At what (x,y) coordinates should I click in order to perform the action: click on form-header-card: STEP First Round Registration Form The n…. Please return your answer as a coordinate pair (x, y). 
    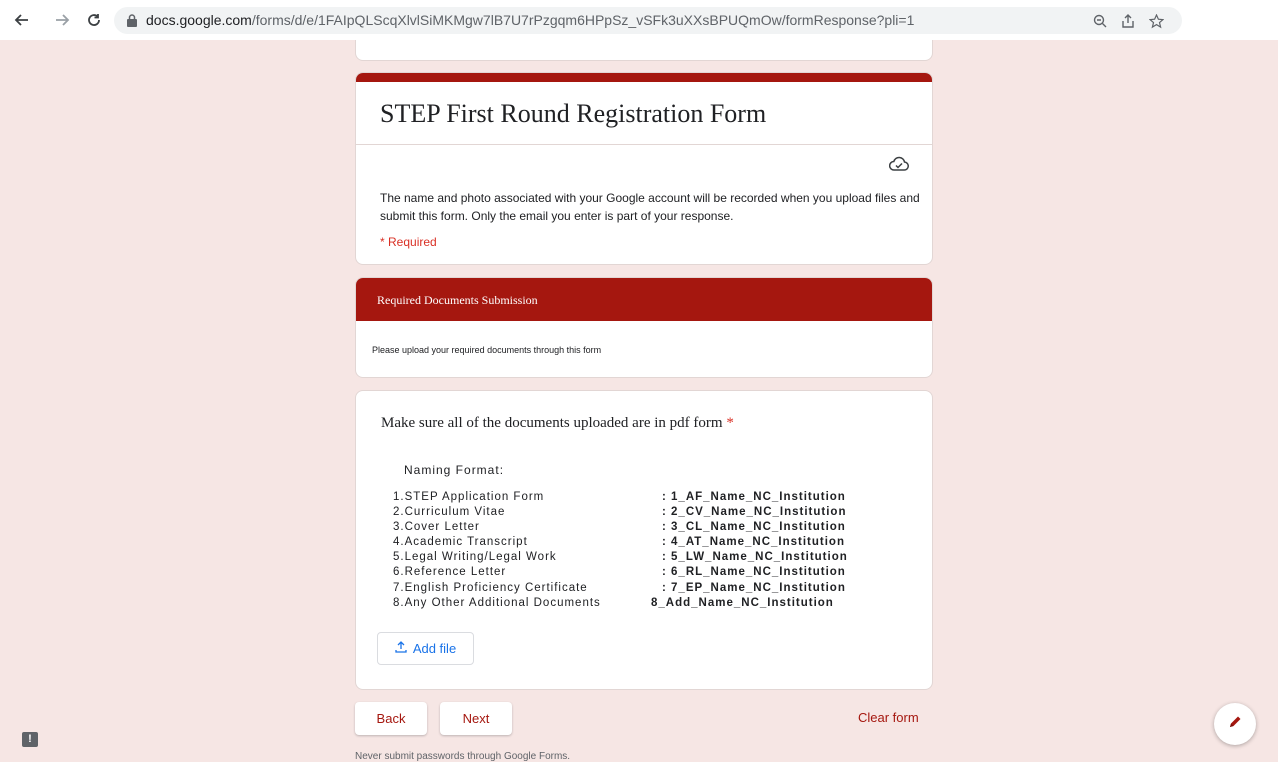
    Looking at the image, I should click on (644, 168).